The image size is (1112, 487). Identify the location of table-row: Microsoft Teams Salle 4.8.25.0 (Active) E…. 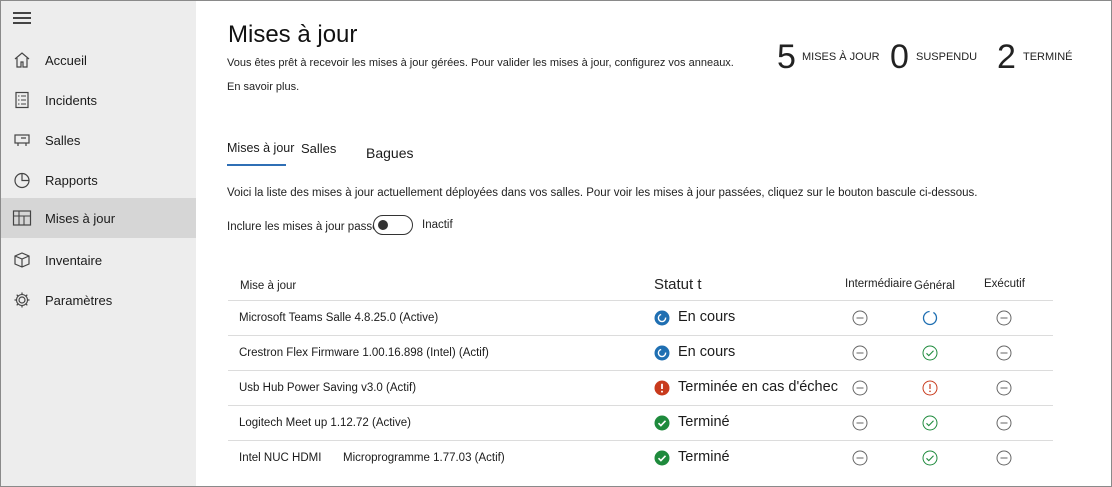
(640, 317).